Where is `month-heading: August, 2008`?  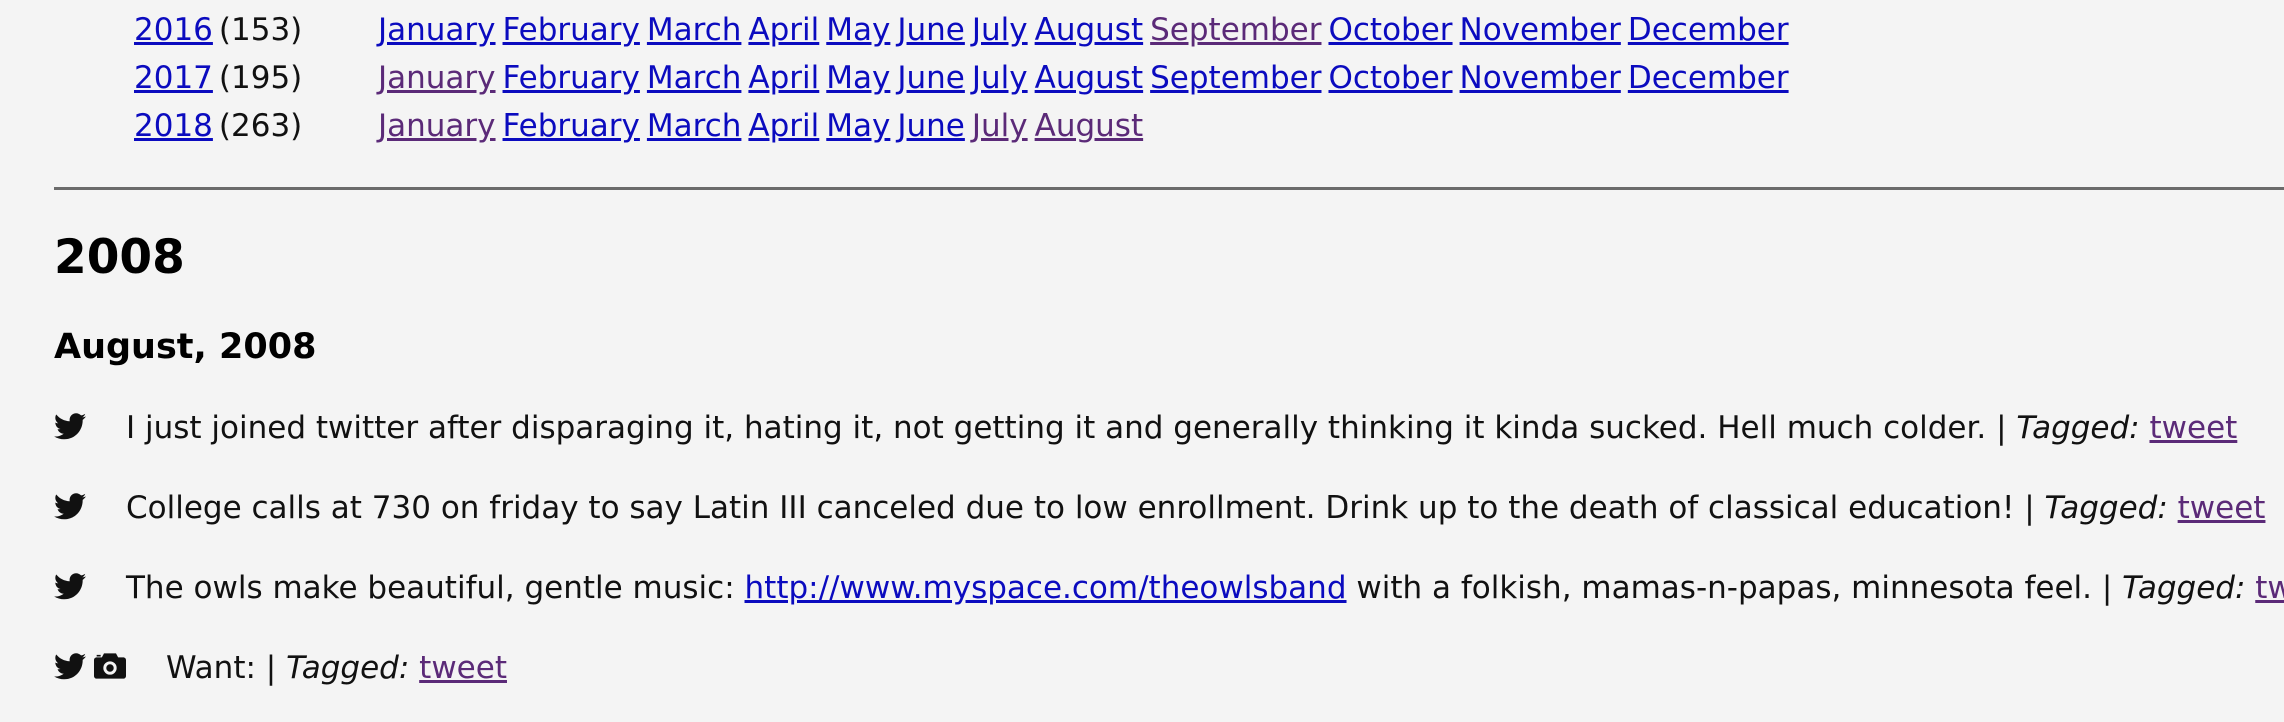 month-heading: August, 2008 is located at coordinates (185, 347).